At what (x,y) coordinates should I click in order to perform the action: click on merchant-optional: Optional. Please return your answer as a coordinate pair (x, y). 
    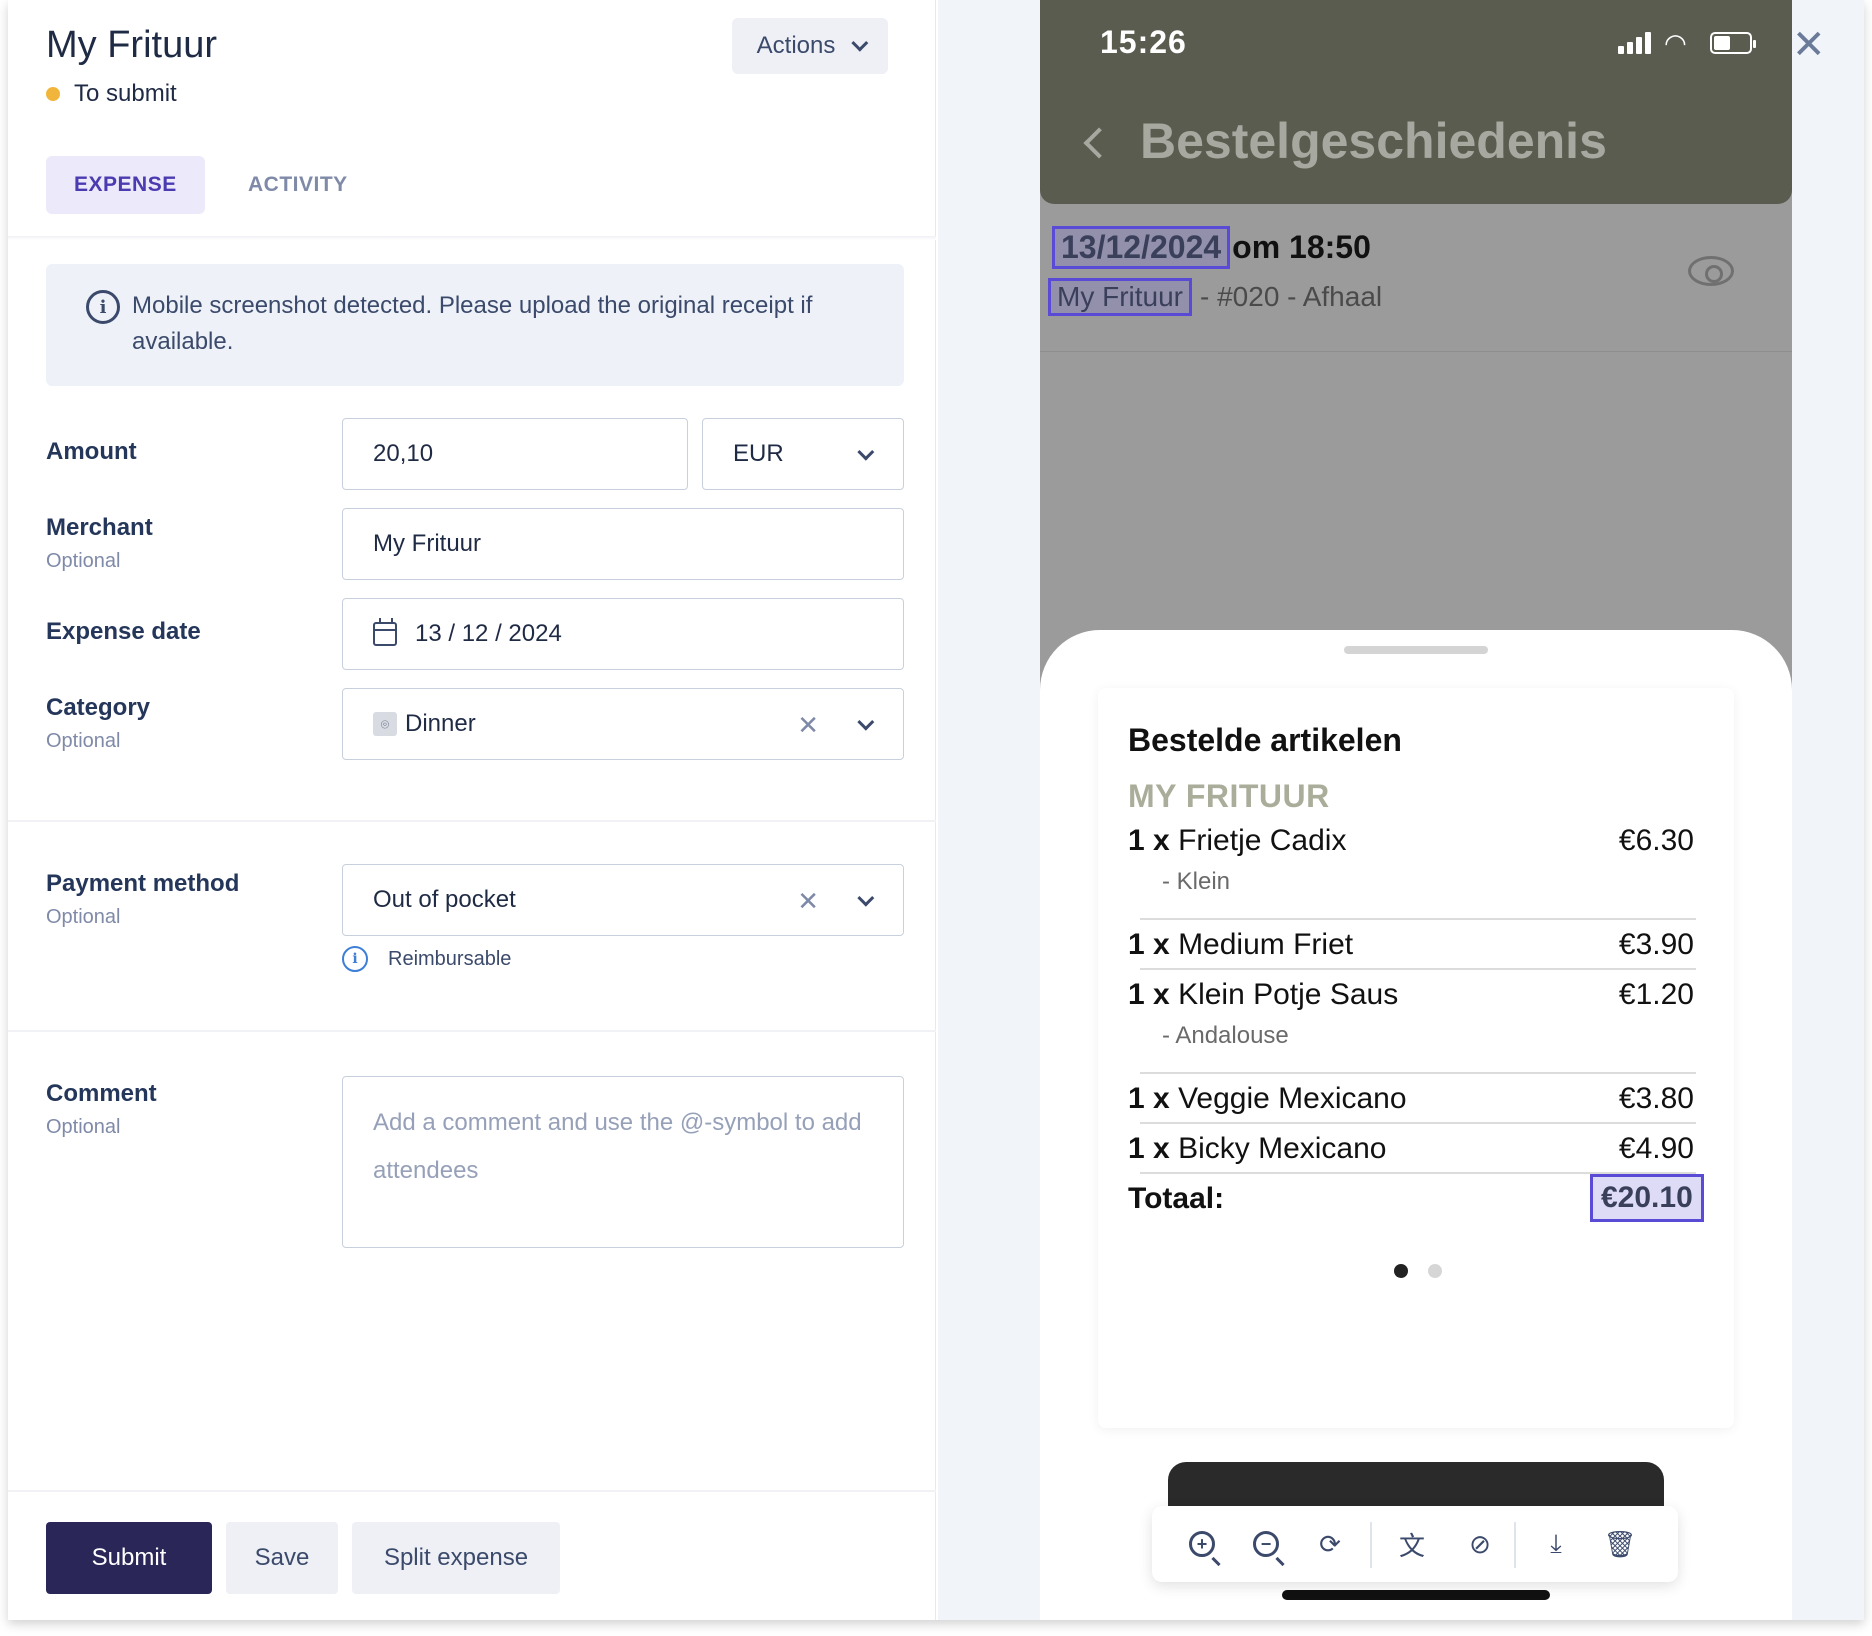
    Looking at the image, I should click on (83, 561).